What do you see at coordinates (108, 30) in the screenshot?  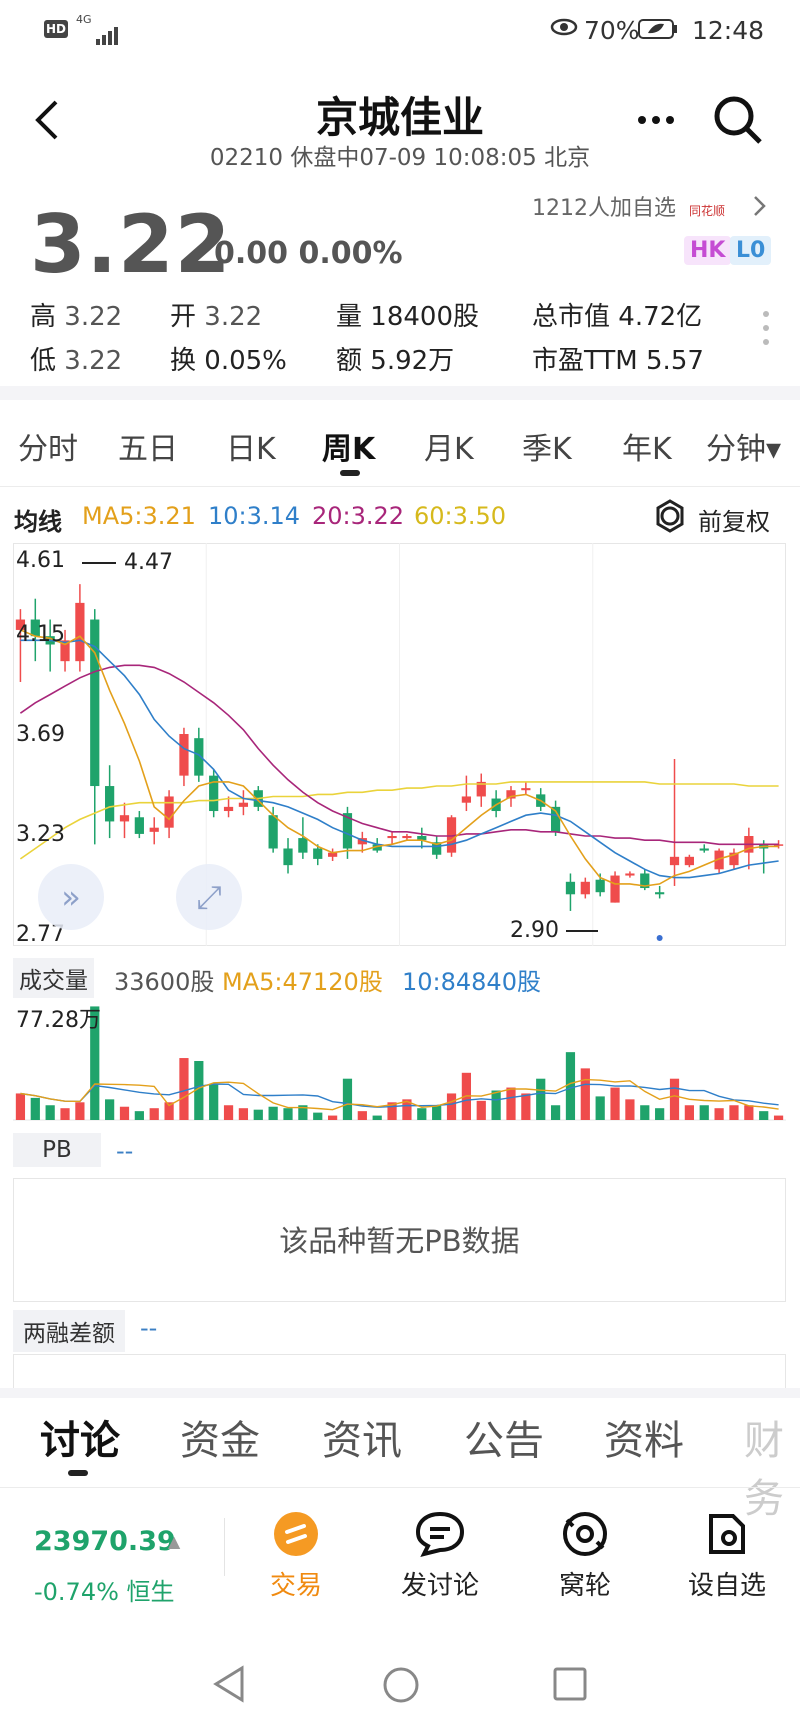 I see `signal-icon` at bounding box center [108, 30].